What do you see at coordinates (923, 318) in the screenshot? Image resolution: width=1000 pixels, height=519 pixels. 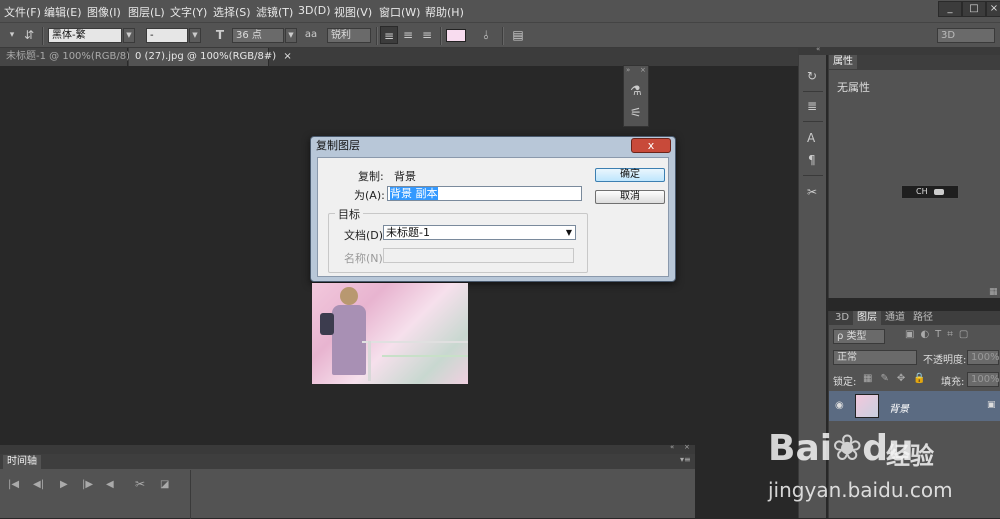 I see `tab-paths: 路径` at bounding box center [923, 318].